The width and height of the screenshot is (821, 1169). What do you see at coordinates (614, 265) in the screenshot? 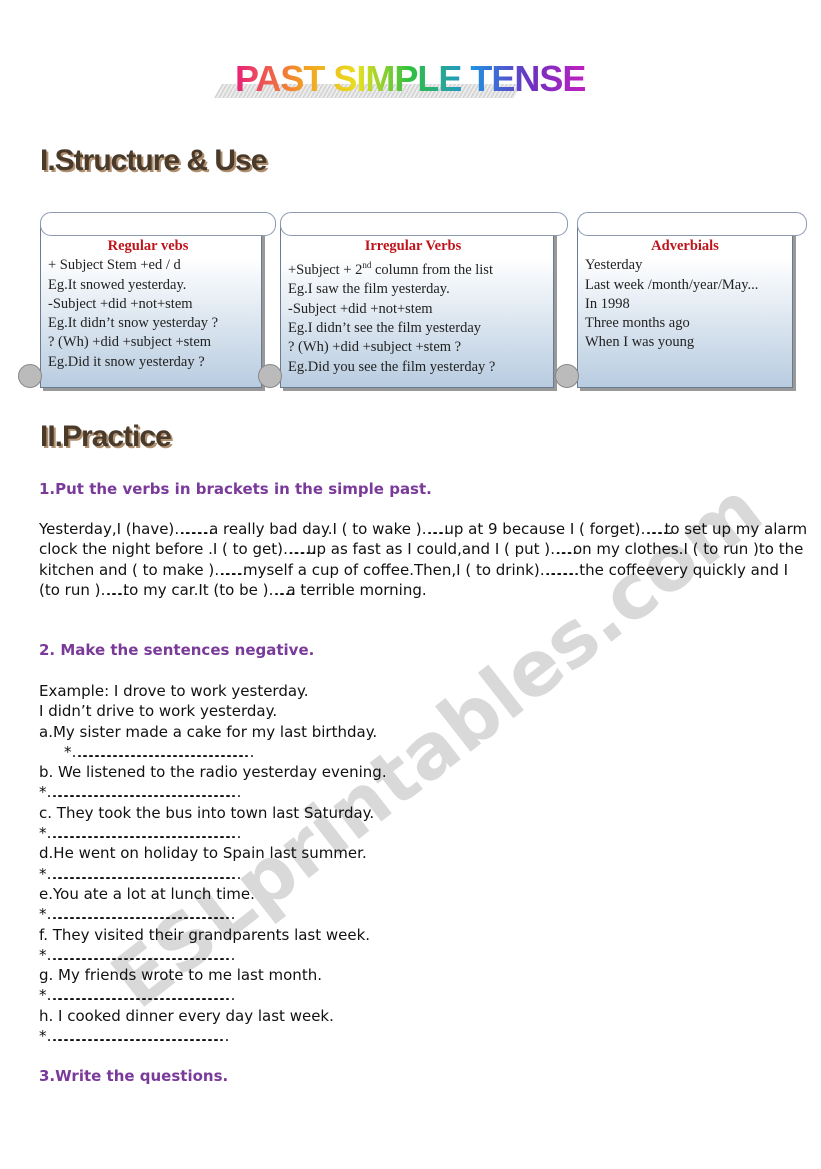
I see `box-line: Yesterday` at bounding box center [614, 265].